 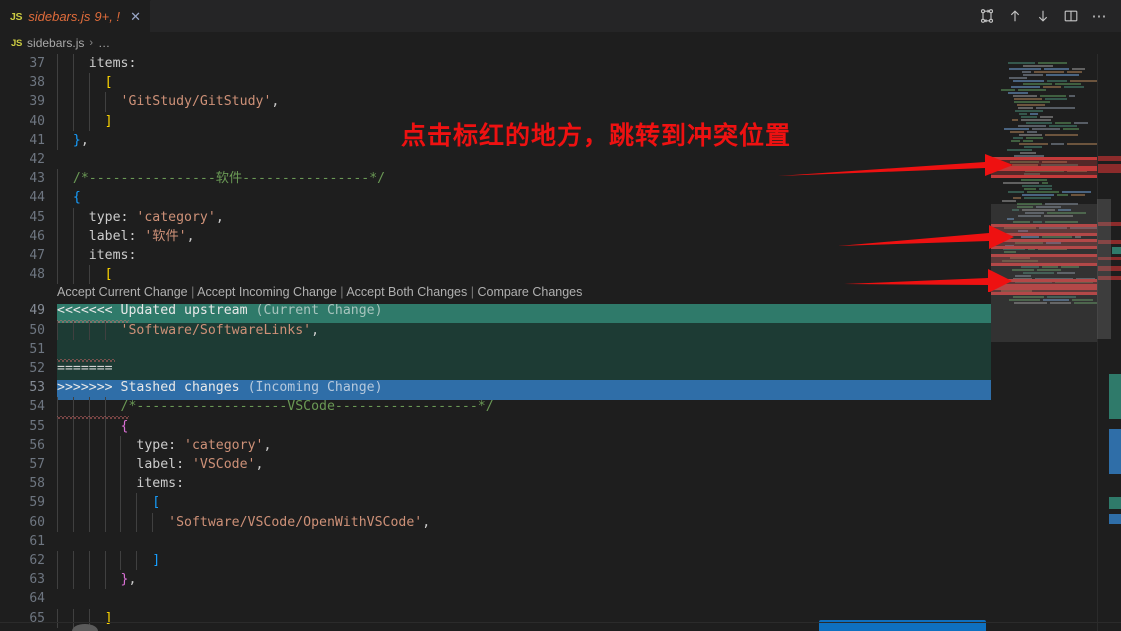 I want to click on line-number: 49, so click(x=37, y=311).